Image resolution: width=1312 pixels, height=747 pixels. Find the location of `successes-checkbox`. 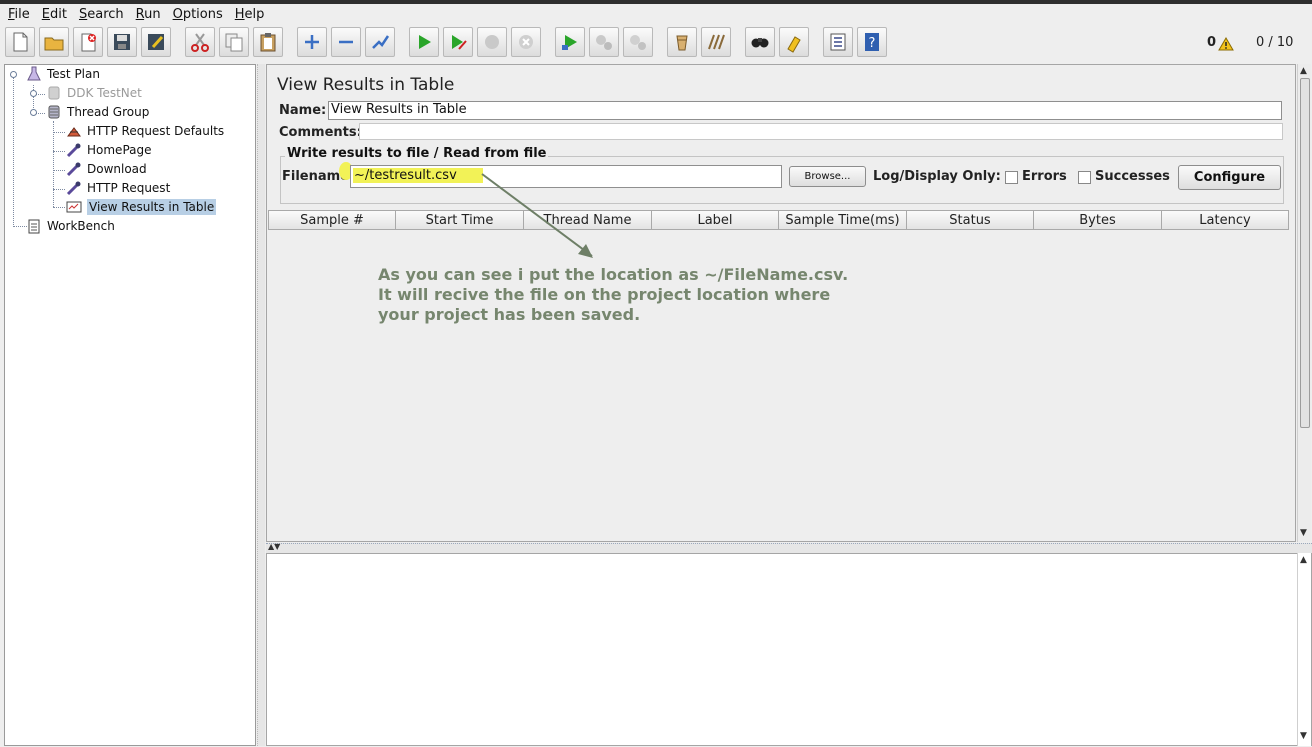

successes-checkbox is located at coordinates (1084, 177).